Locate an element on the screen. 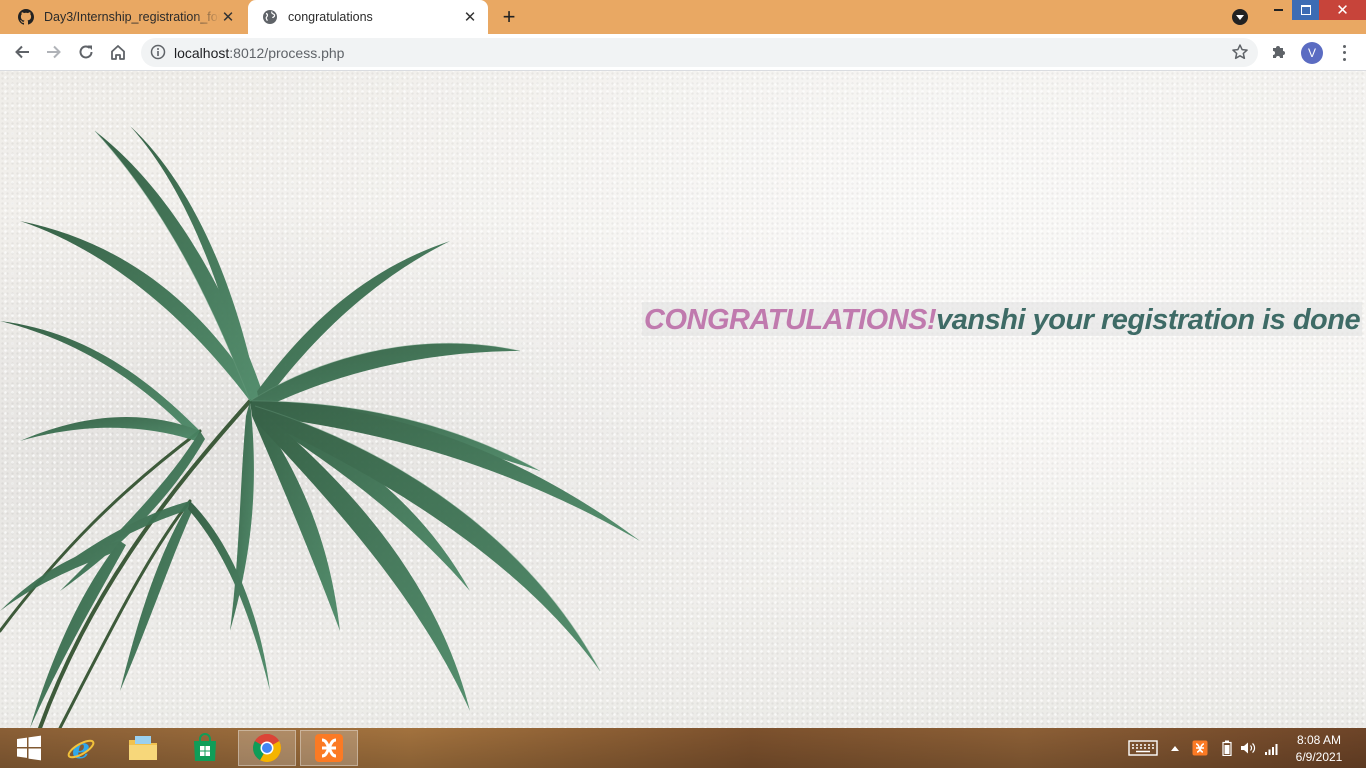  system-clock: 8:08 AM 6/9/2021 is located at coordinates (1319, 749).